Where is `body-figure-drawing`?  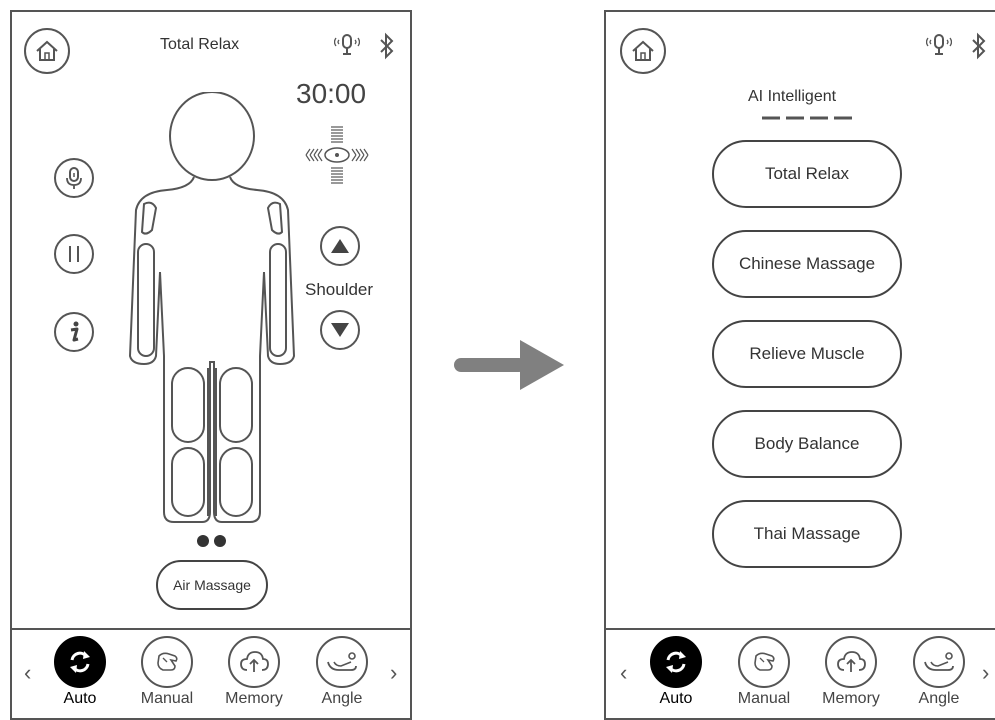 body-figure-drawing is located at coordinates (212, 307).